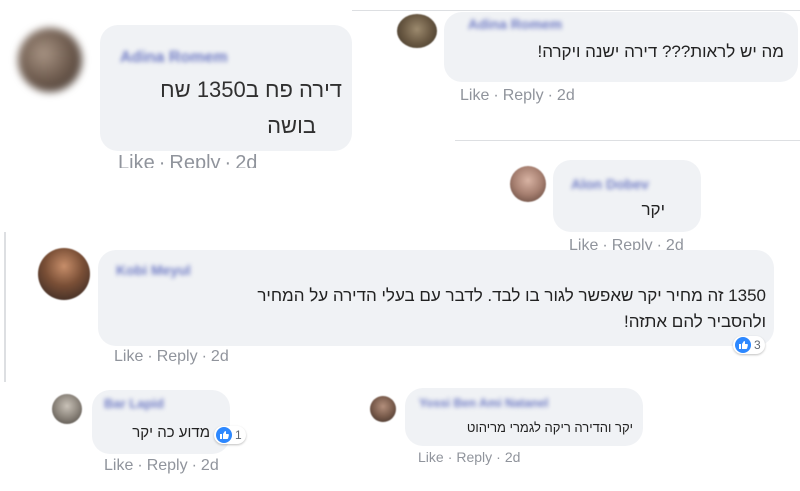  Describe the element at coordinates (153, 270) in the screenshot. I see `comment-author: Kobi Meyul` at that location.